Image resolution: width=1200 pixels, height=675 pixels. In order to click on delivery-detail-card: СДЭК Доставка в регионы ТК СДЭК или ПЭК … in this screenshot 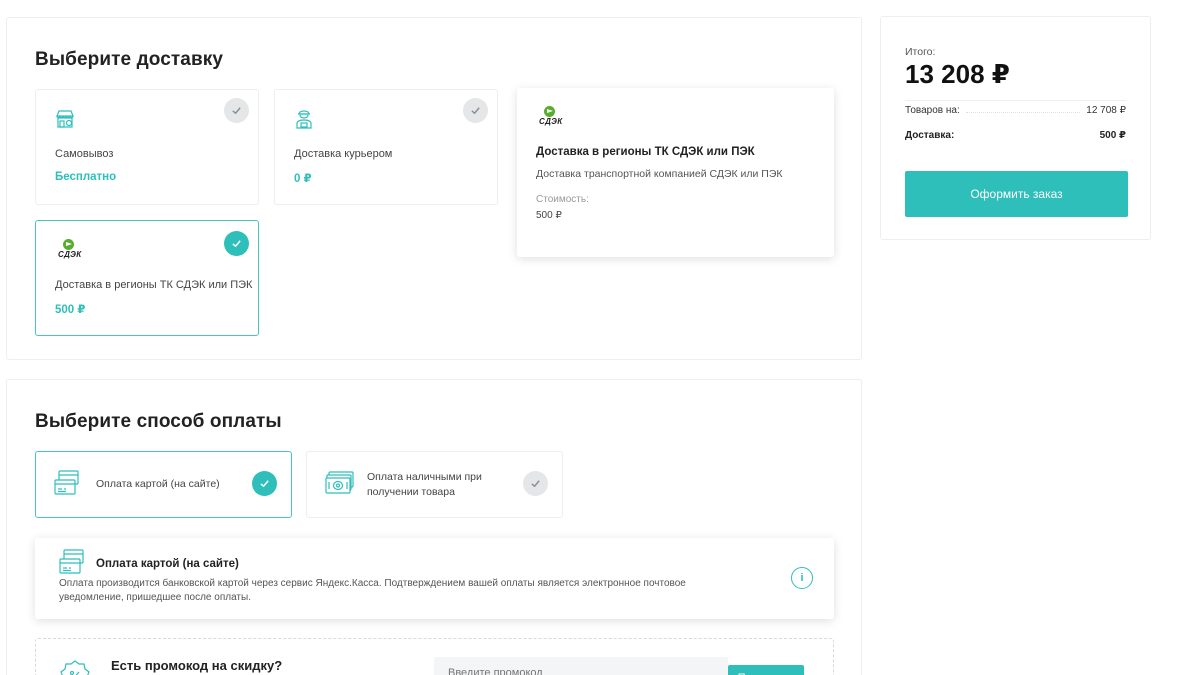, I will do `click(675, 172)`.